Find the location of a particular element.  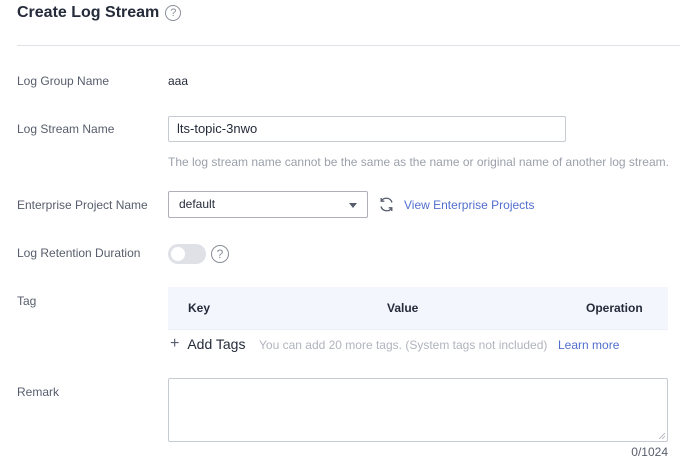

toggle-knob is located at coordinates (178, 254).